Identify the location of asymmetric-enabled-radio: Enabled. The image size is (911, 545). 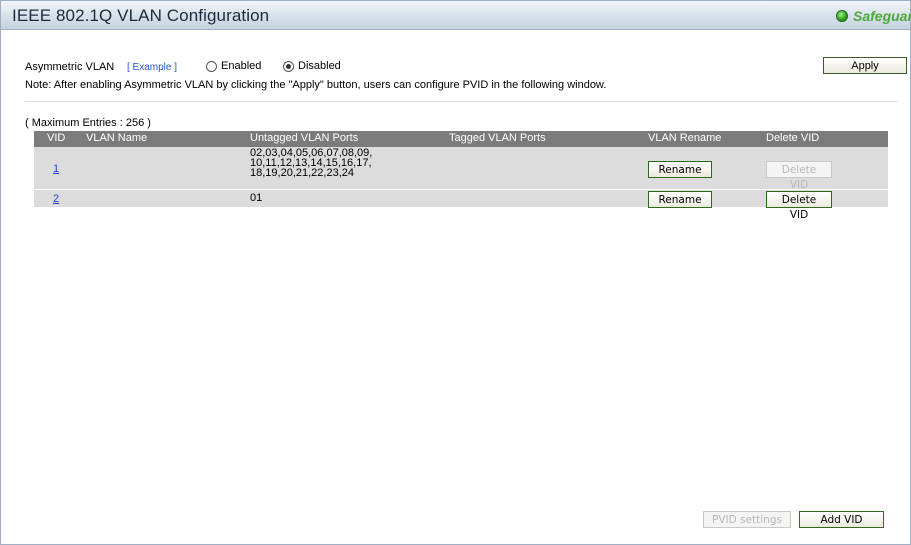
(233, 66).